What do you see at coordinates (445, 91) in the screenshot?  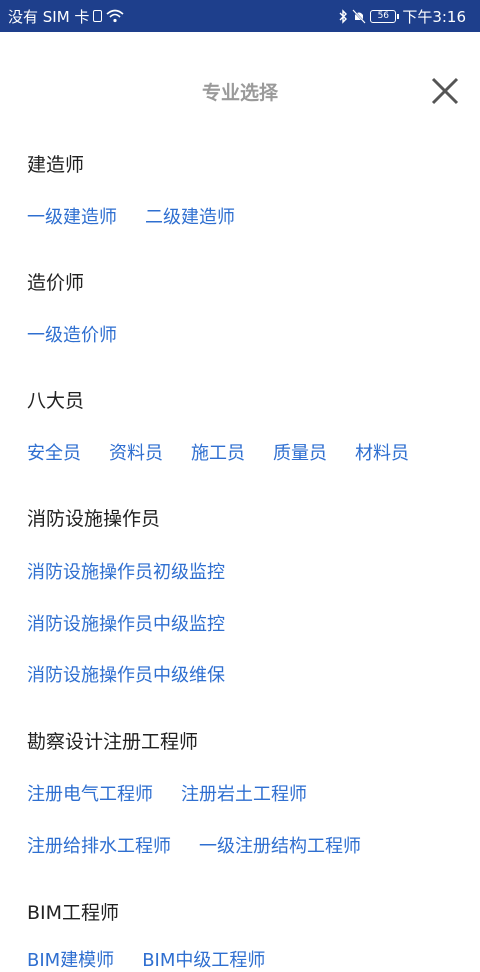 I see `close-icon` at bounding box center [445, 91].